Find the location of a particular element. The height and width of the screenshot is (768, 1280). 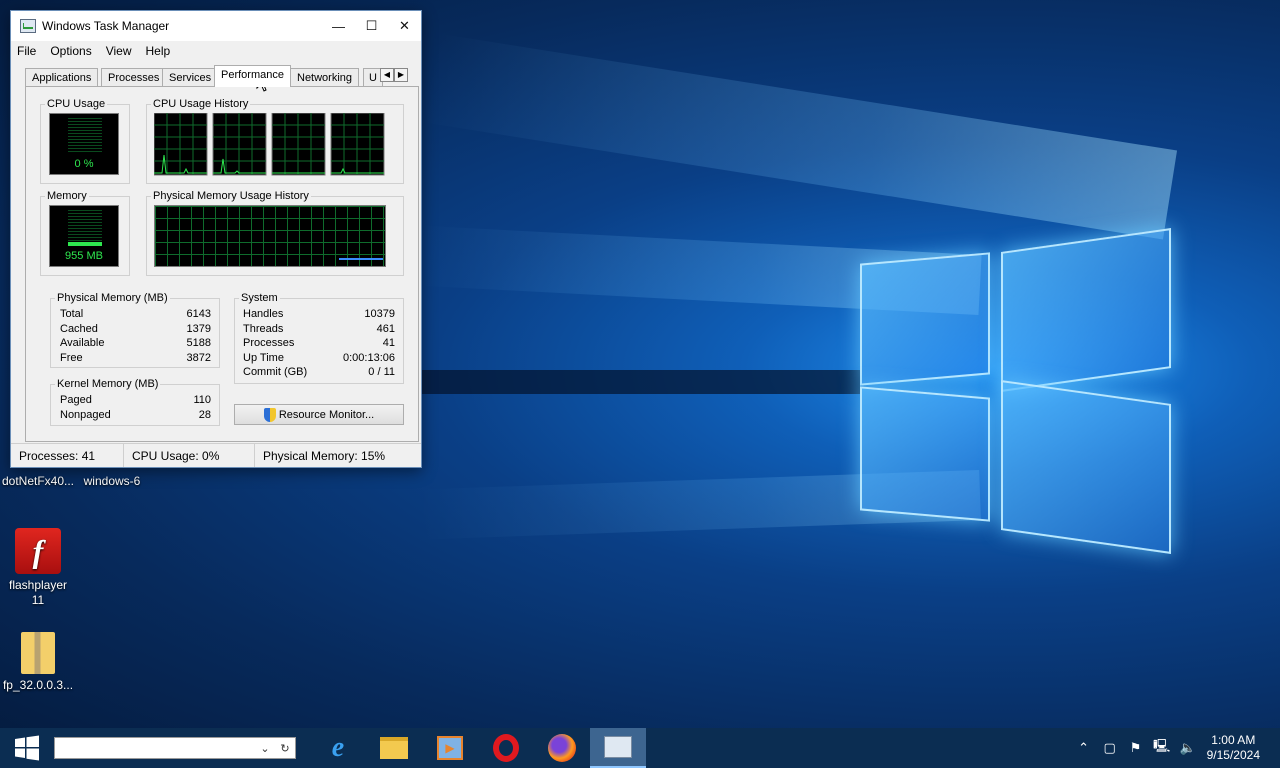

taskbar-opera is located at coordinates (506, 748).